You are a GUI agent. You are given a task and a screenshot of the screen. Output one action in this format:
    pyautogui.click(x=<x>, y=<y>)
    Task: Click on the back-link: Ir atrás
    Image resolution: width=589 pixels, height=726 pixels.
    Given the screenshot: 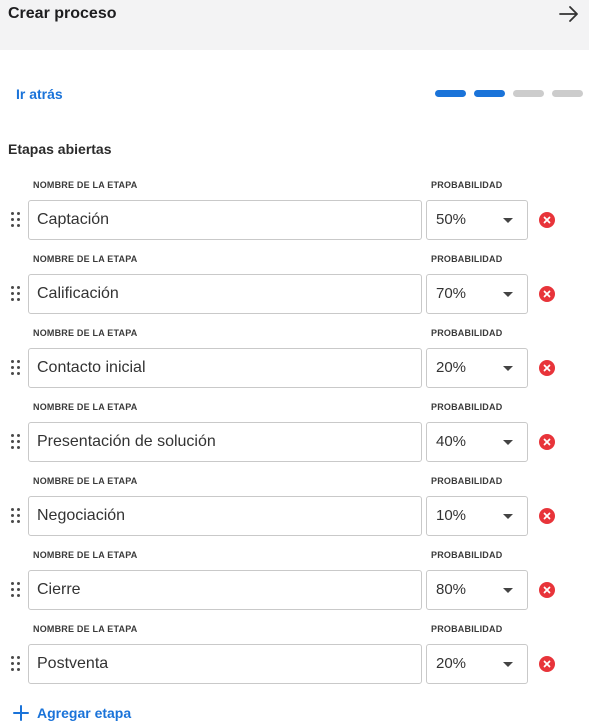 What is the action you would take?
    pyautogui.click(x=39, y=94)
    